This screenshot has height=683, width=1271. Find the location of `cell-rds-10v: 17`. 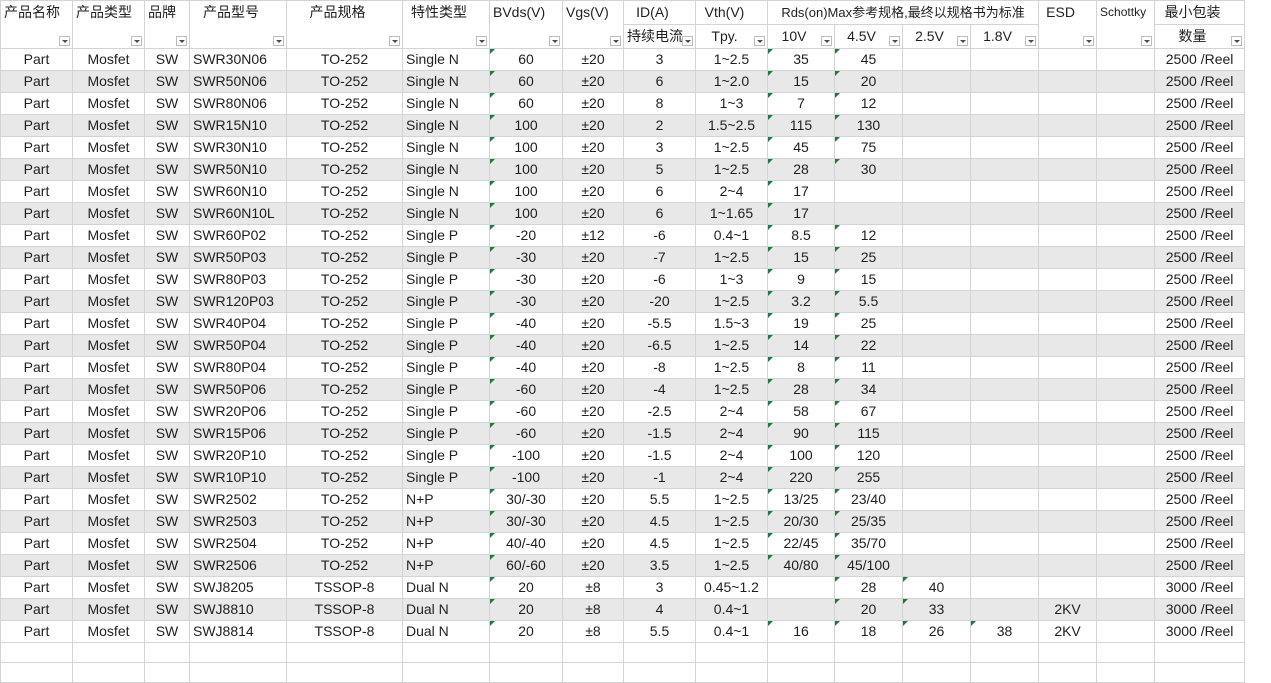

cell-rds-10v: 17 is located at coordinates (801, 213).